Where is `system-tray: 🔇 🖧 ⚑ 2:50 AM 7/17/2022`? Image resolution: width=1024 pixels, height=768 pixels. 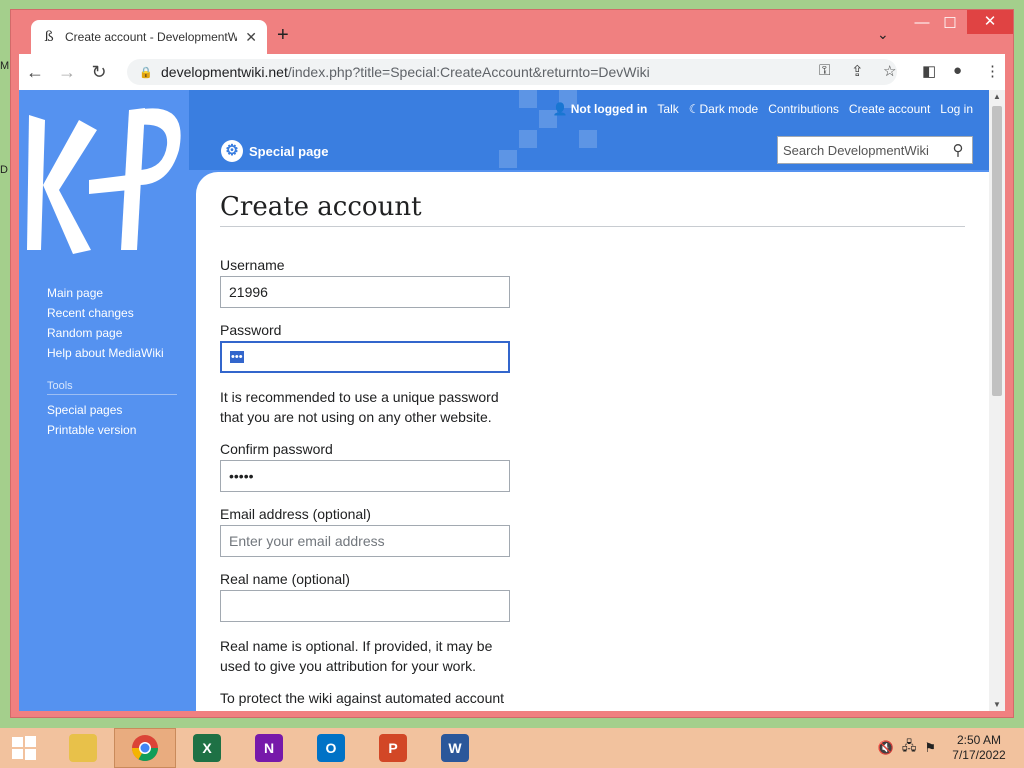 system-tray: 🔇 🖧 ⚑ 2:50 AM 7/17/2022 is located at coordinates (951, 748).